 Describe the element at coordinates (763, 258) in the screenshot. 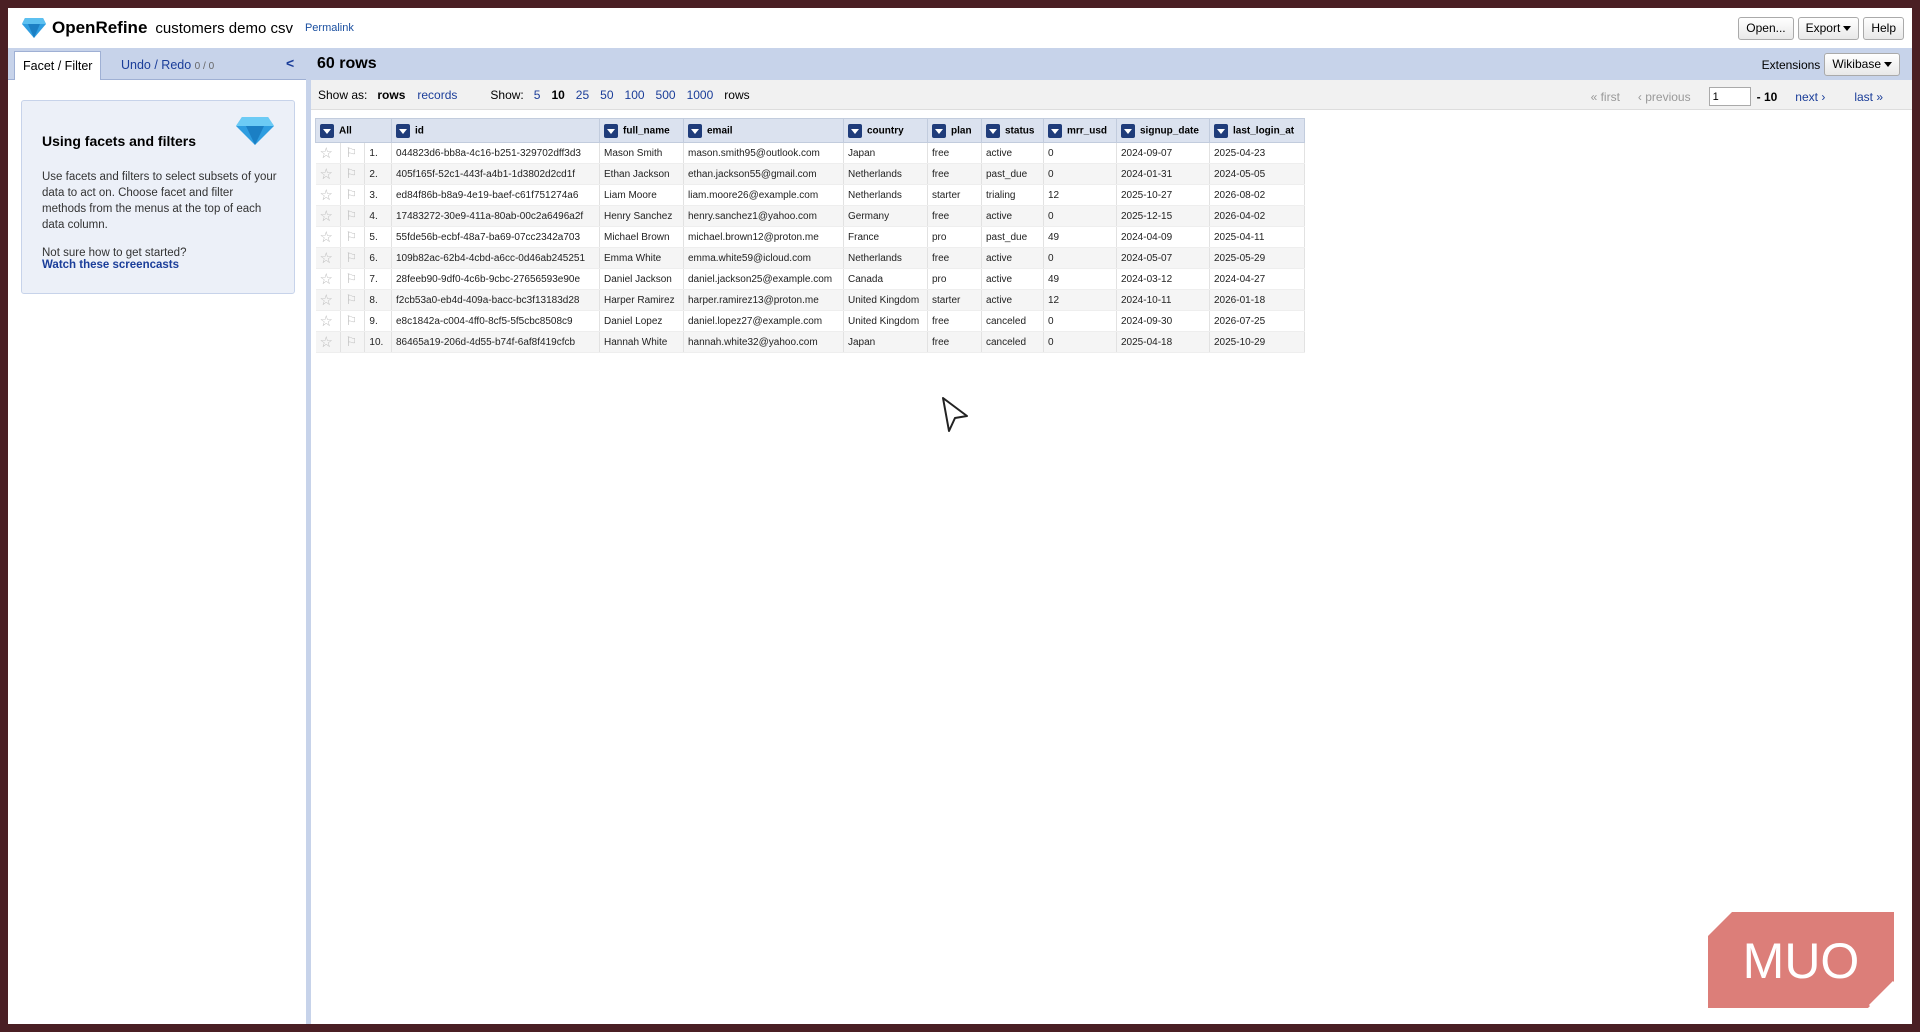

I see `table-cell: emma.white59@icloud.com` at that location.